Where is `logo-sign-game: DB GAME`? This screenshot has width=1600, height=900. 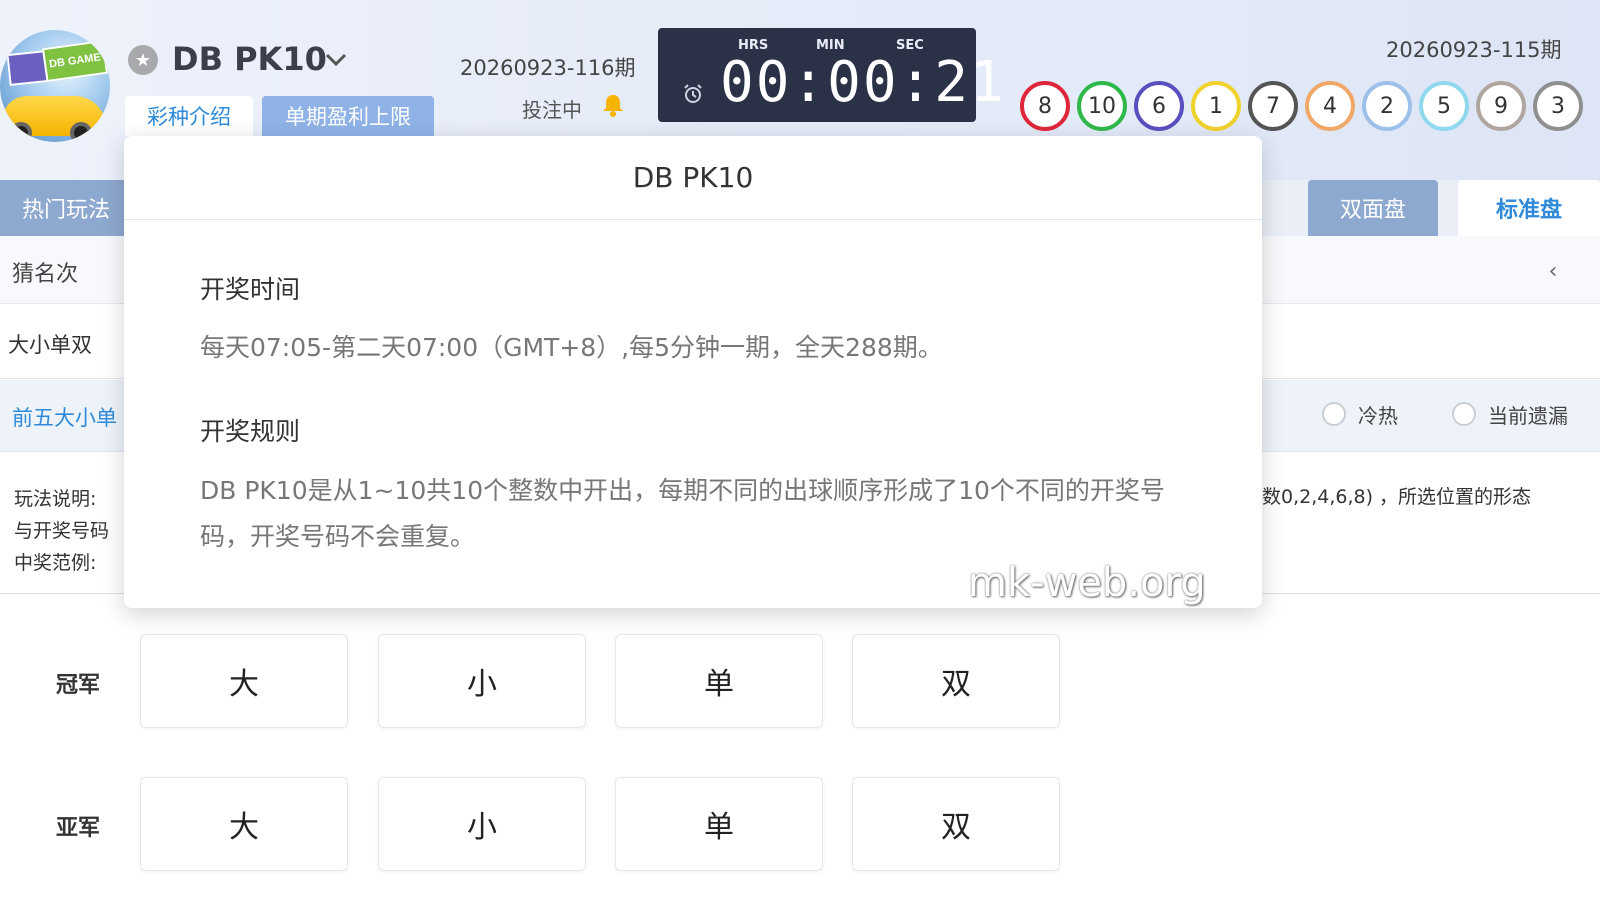 logo-sign-game: DB GAME is located at coordinates (75, 61).